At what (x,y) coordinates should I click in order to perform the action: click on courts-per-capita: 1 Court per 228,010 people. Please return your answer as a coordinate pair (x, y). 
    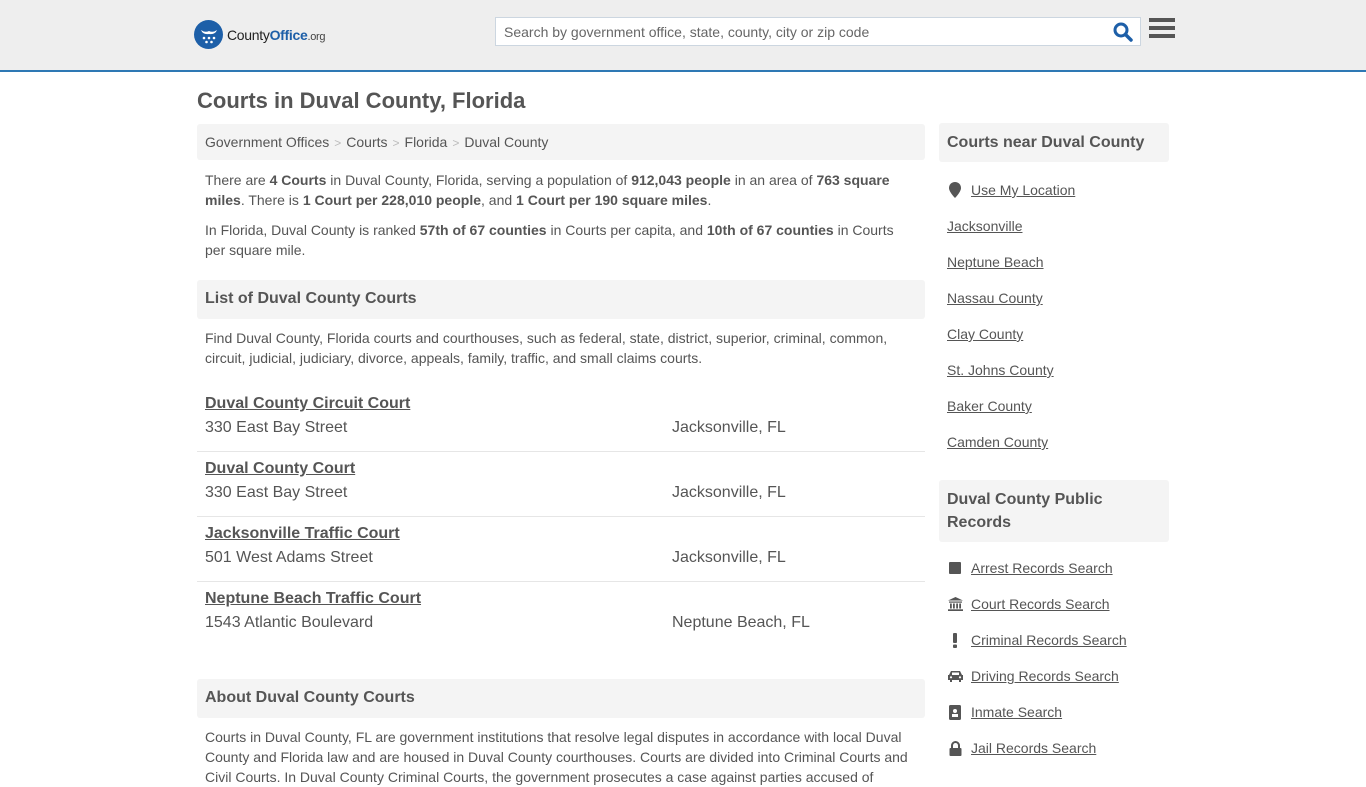
    Looking at the image, I should click on (391, 200).